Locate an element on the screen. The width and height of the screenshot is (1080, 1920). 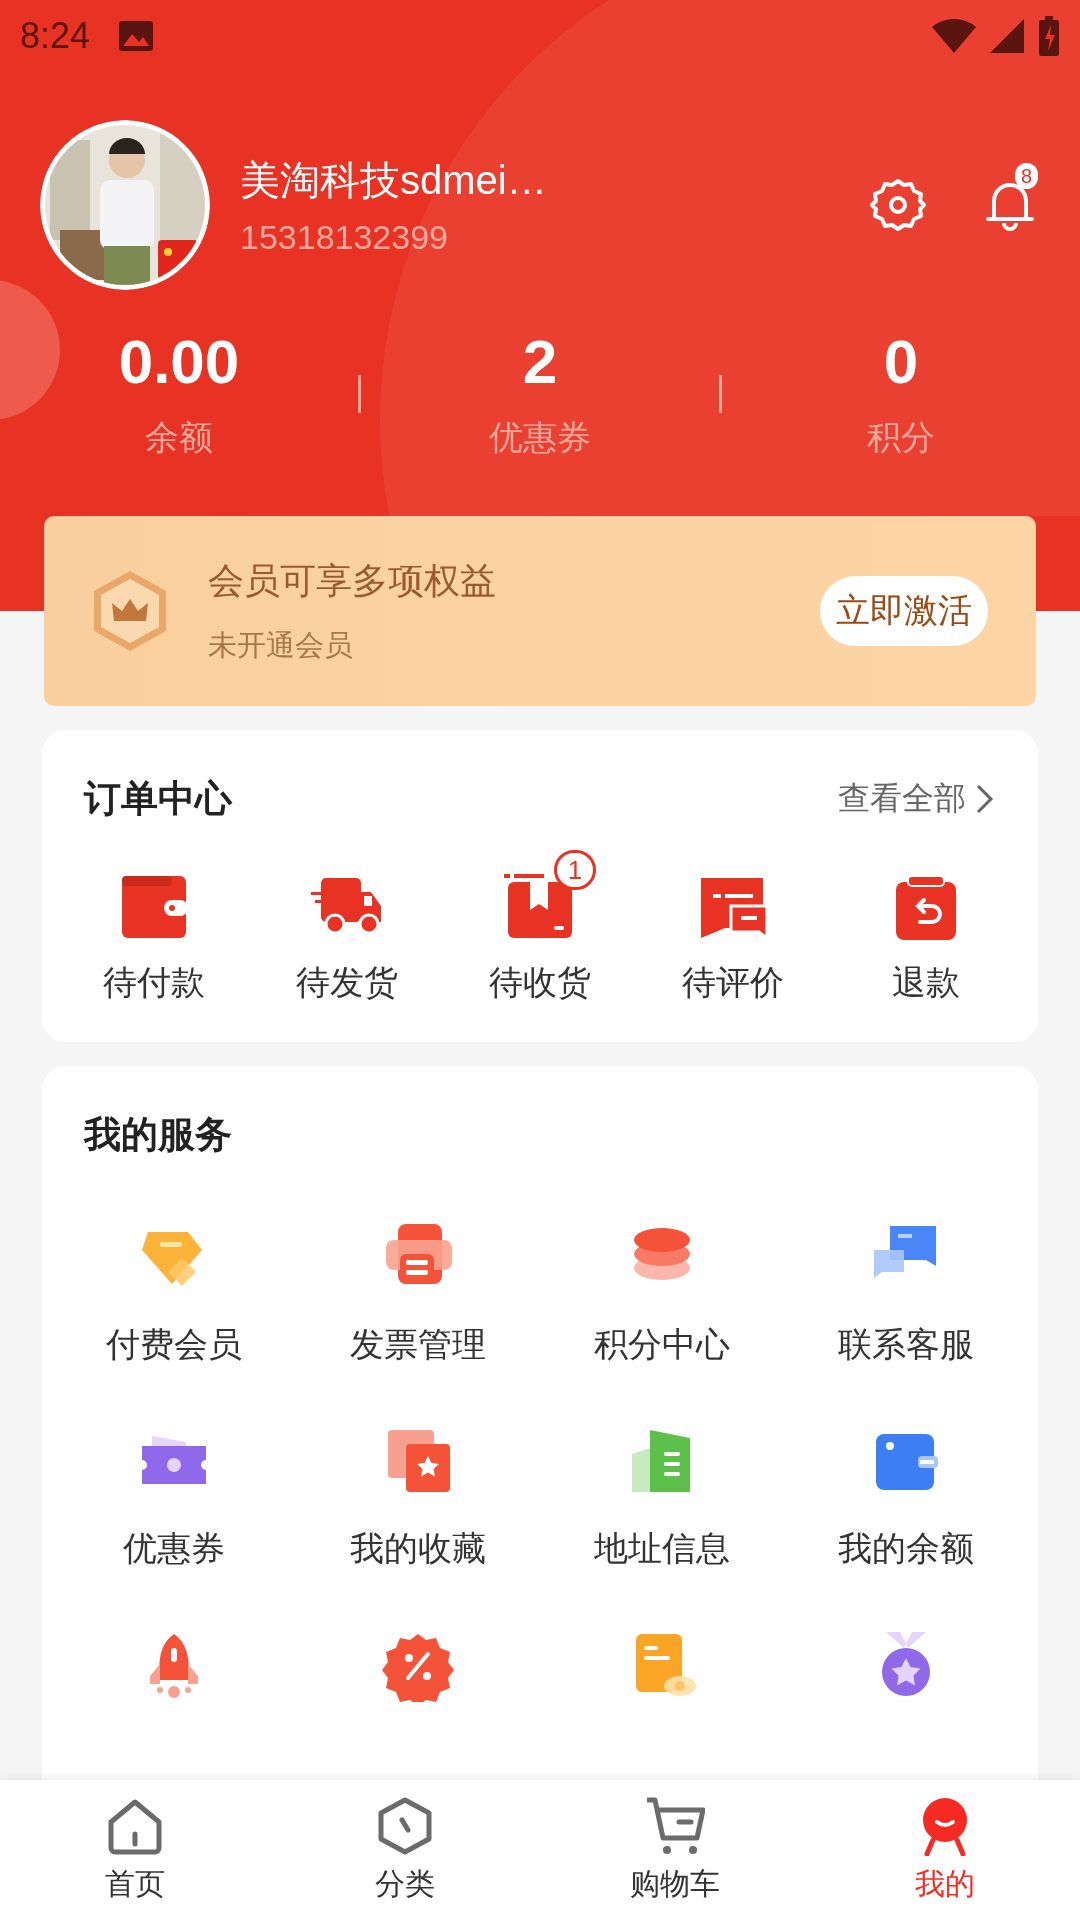
tab-item: 首页 is located at coordinates (135, 1850).